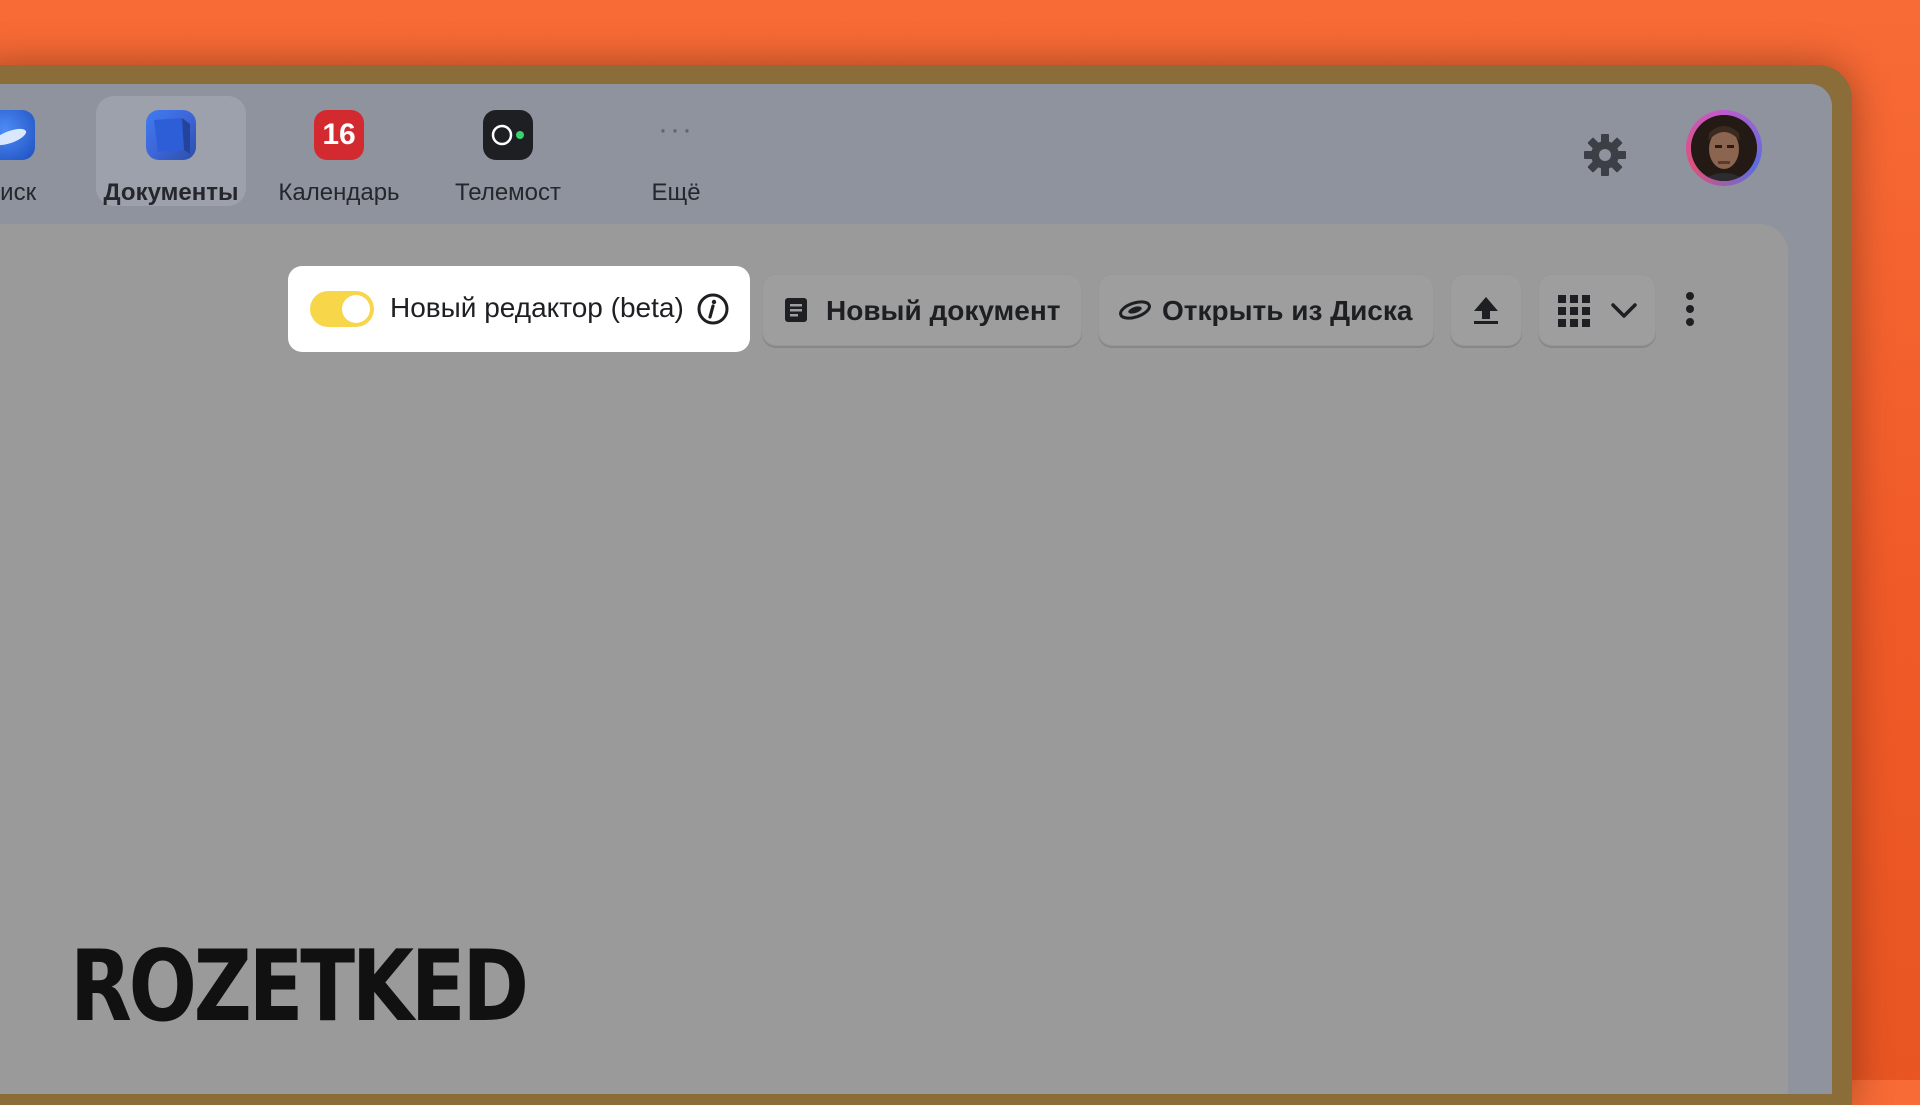 The height and width of the screenshot is (1105, 1920). I want to click on upload-icon, so click(1486, 310).